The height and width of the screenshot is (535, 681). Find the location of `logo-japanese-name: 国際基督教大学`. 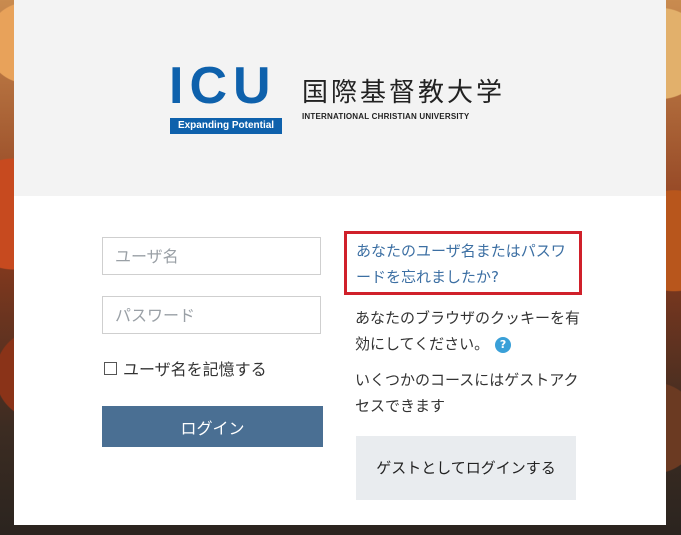

logo-japanese-name: 国際基督教大学 is located at coordinates (404, 93).